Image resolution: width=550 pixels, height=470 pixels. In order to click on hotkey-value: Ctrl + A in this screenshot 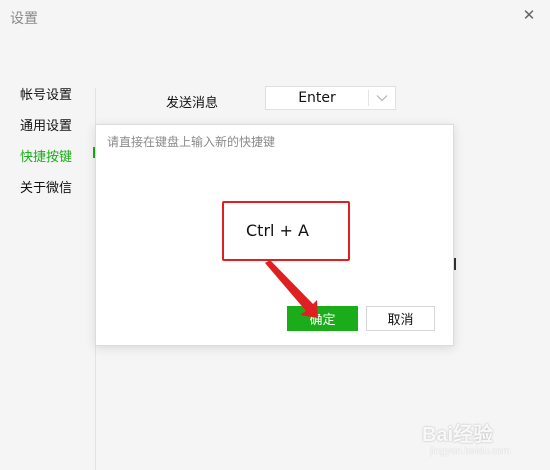, I will do `click(277, 230)`.